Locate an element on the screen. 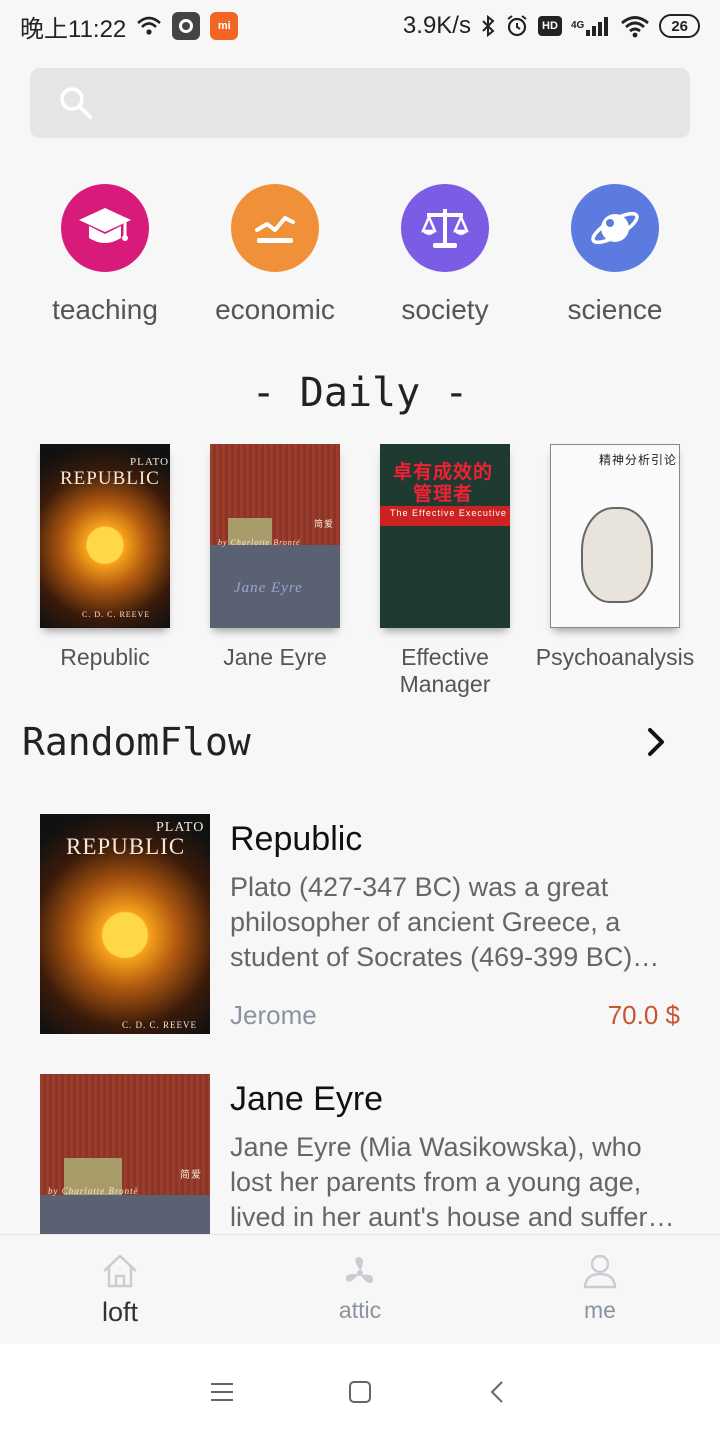  book-cover-jane-eyre: 简爱 by Charlotte Brontë Jane Eyre is located at coordinates (275, 536).